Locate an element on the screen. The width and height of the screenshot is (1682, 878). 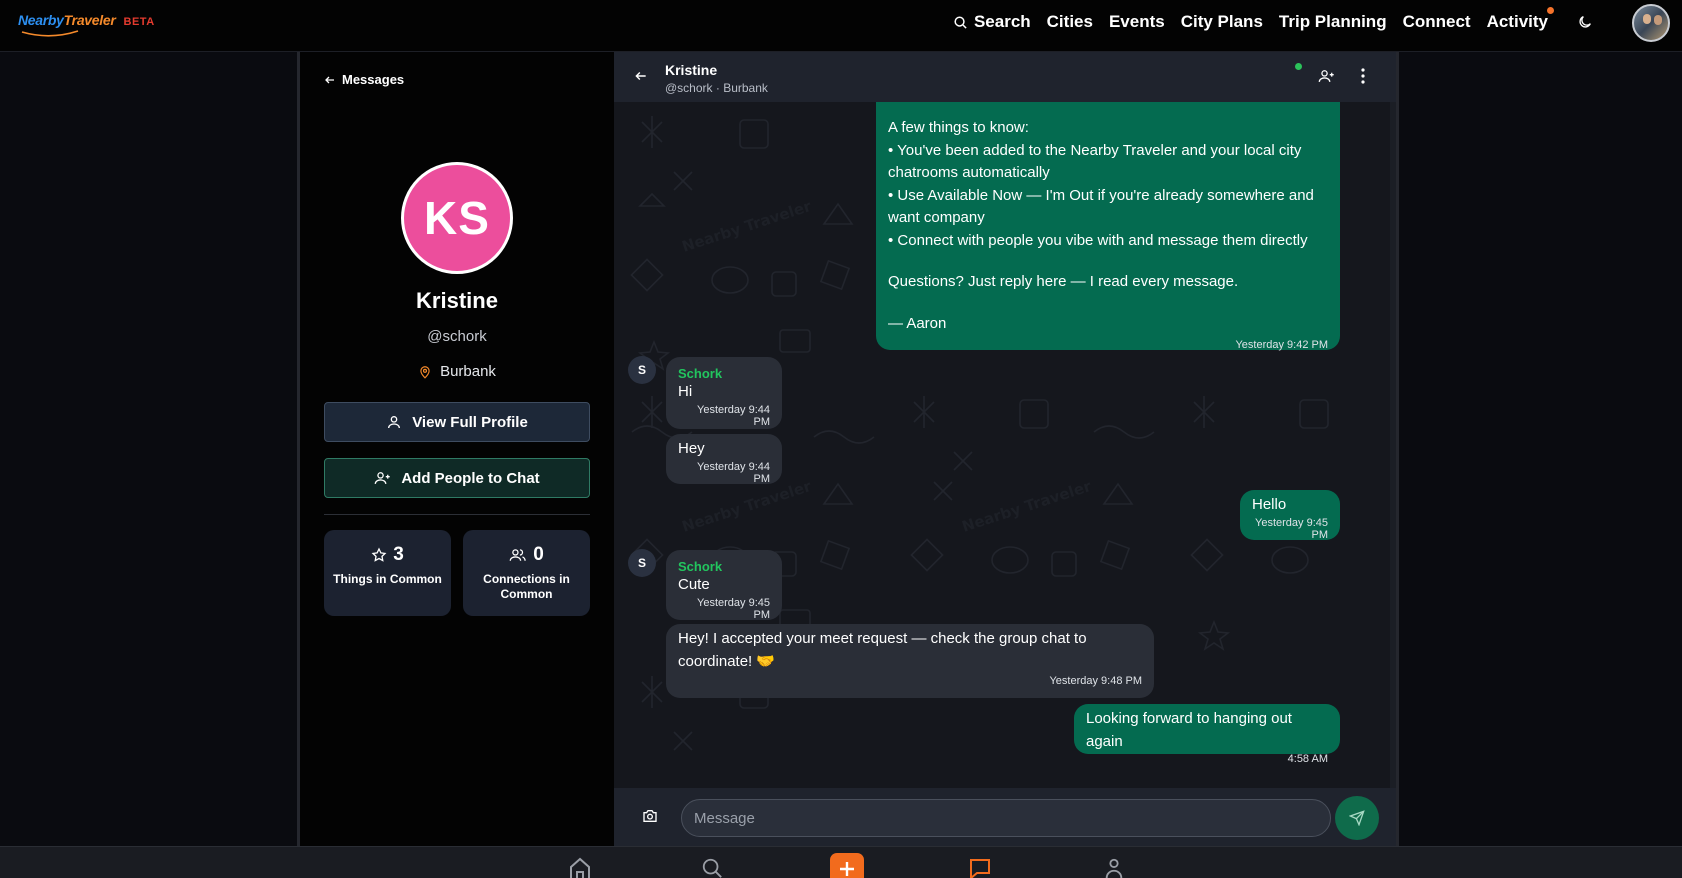
map-pin-icon is located at coordinates (425, 372).